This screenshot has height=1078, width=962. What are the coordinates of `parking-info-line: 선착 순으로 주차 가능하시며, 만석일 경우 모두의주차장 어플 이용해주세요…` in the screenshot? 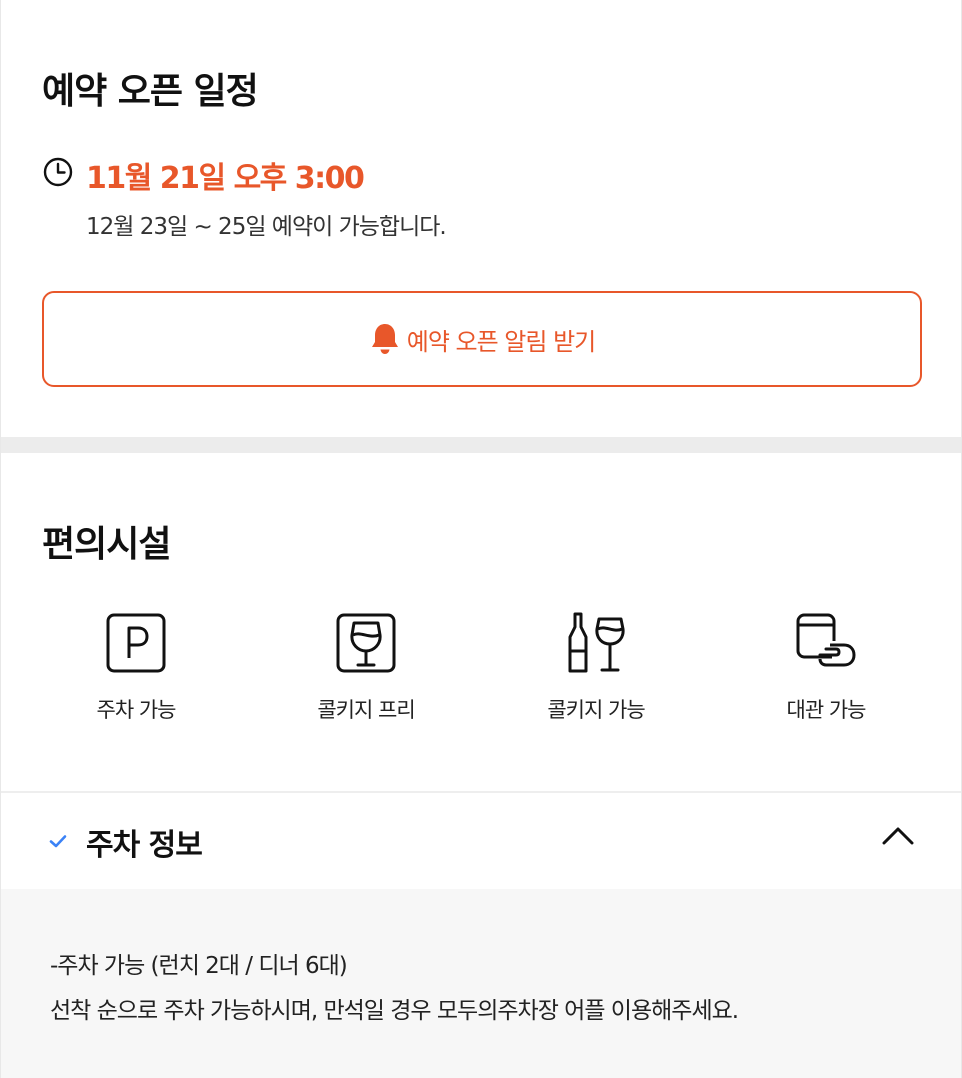 It's located at (394, 1011).